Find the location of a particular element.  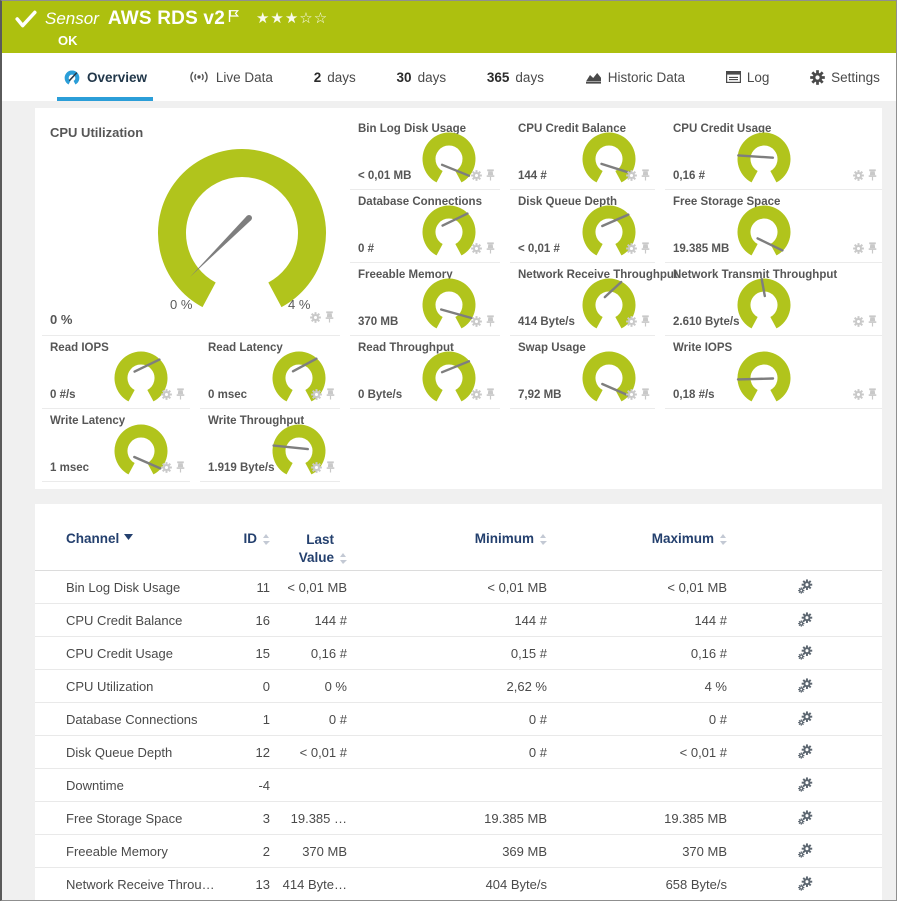

channel-name: CPU Utilization is located at coordinates (151, 686).